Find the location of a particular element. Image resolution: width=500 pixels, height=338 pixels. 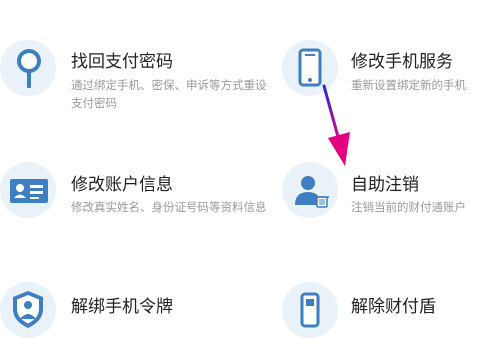

annotation-arrow is located at coordinates (336, 125).